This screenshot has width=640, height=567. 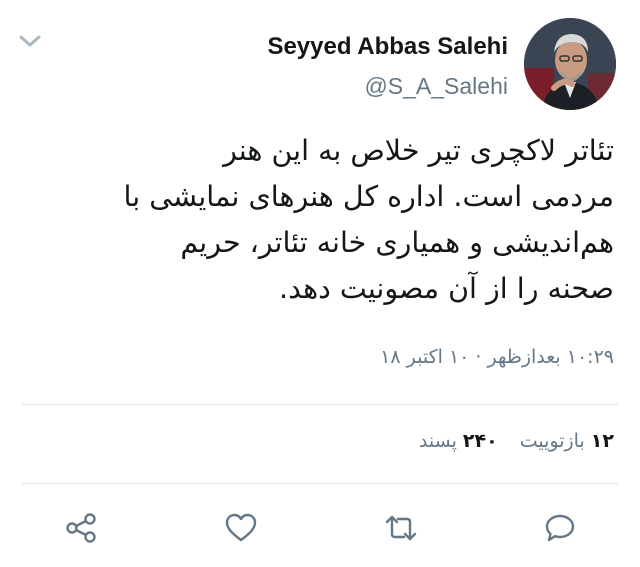 What do you see at coordinates (401, 528) in the screenshot?
I see `retweet-icon` at bounding box center [401, 528].